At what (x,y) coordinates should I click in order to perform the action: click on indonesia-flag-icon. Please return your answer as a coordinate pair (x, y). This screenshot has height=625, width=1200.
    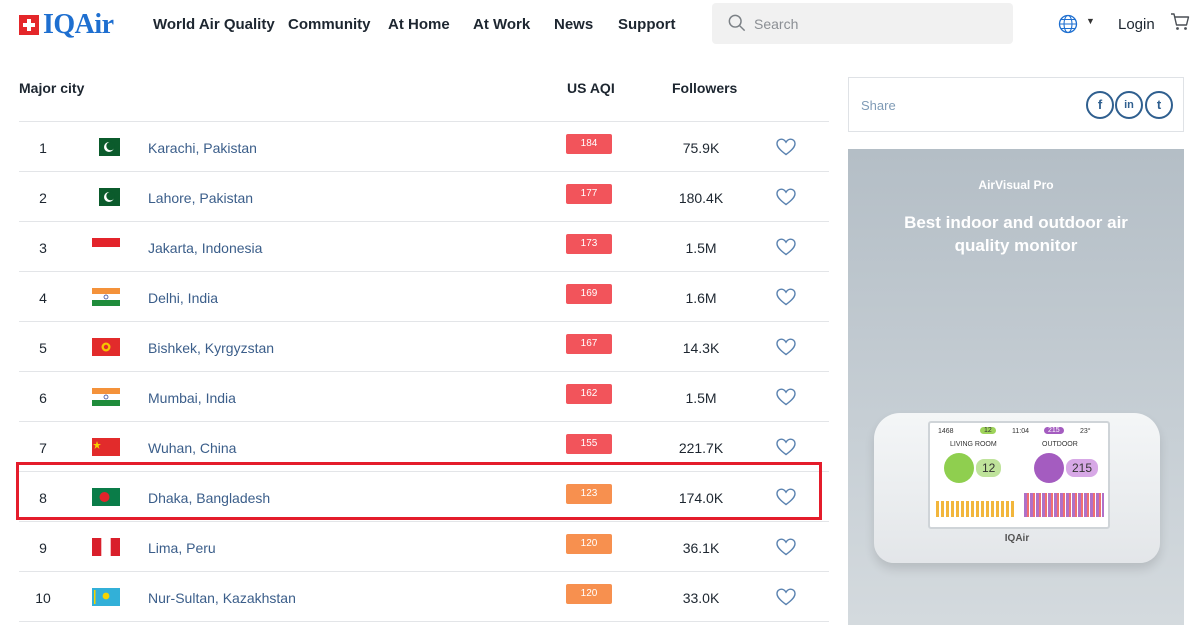
    Looking at the image, I should click on (106, 247).